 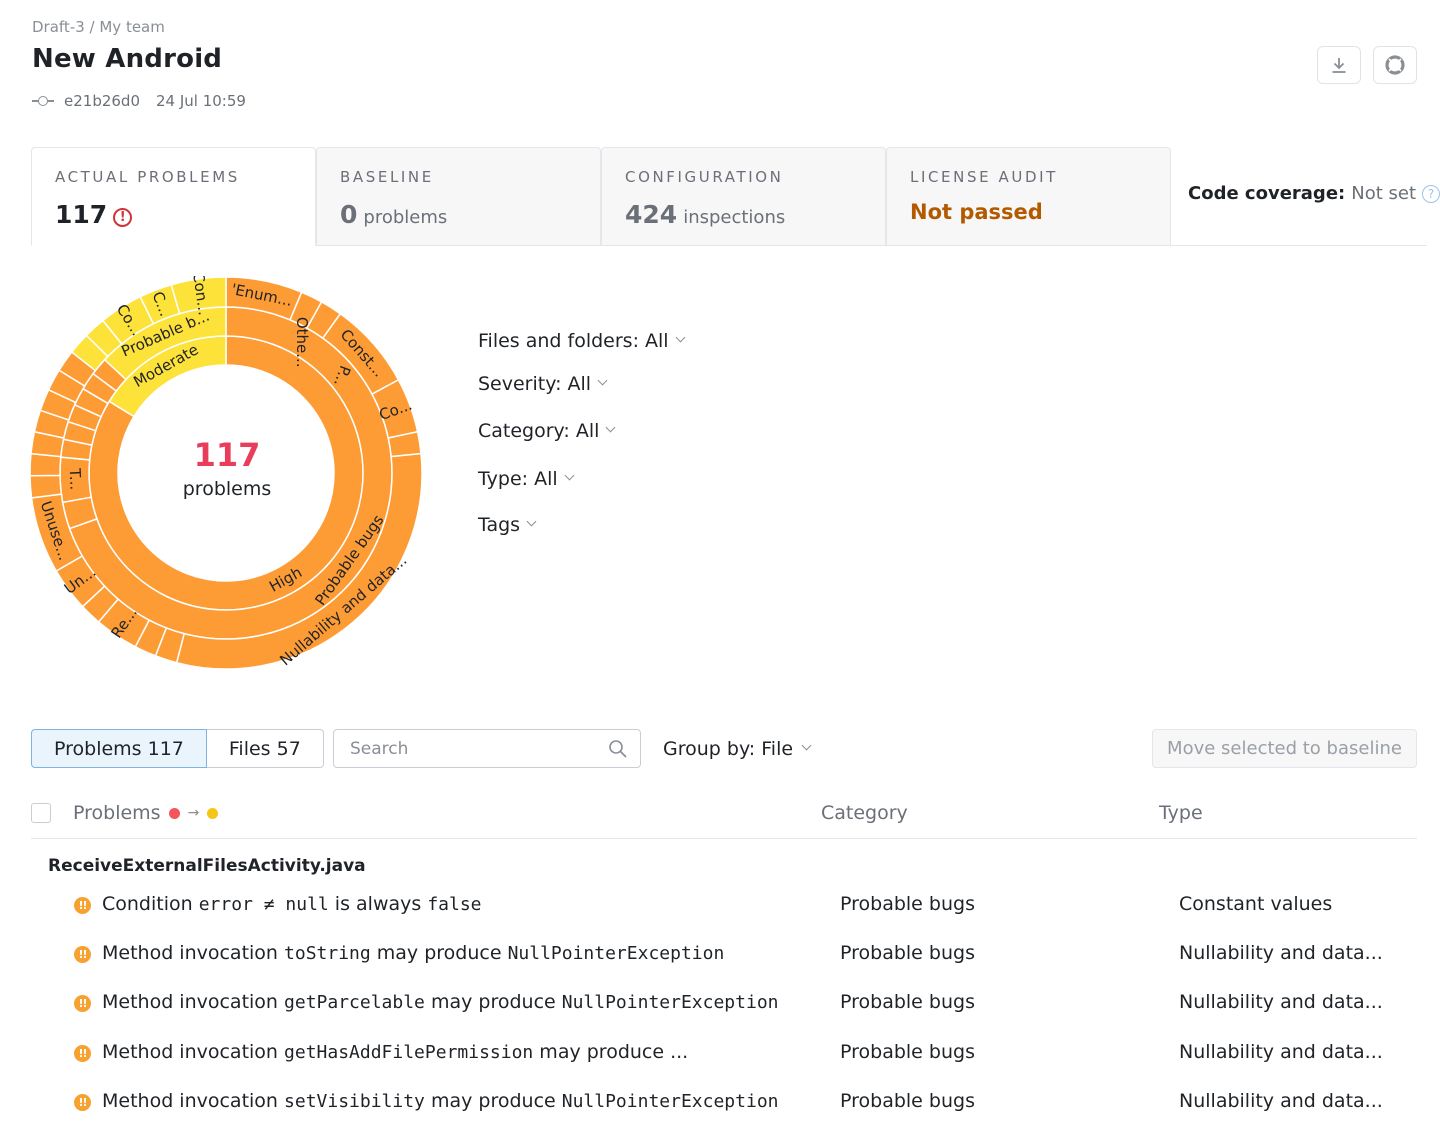 I want to click on search-box, so click(x=487, y=748).